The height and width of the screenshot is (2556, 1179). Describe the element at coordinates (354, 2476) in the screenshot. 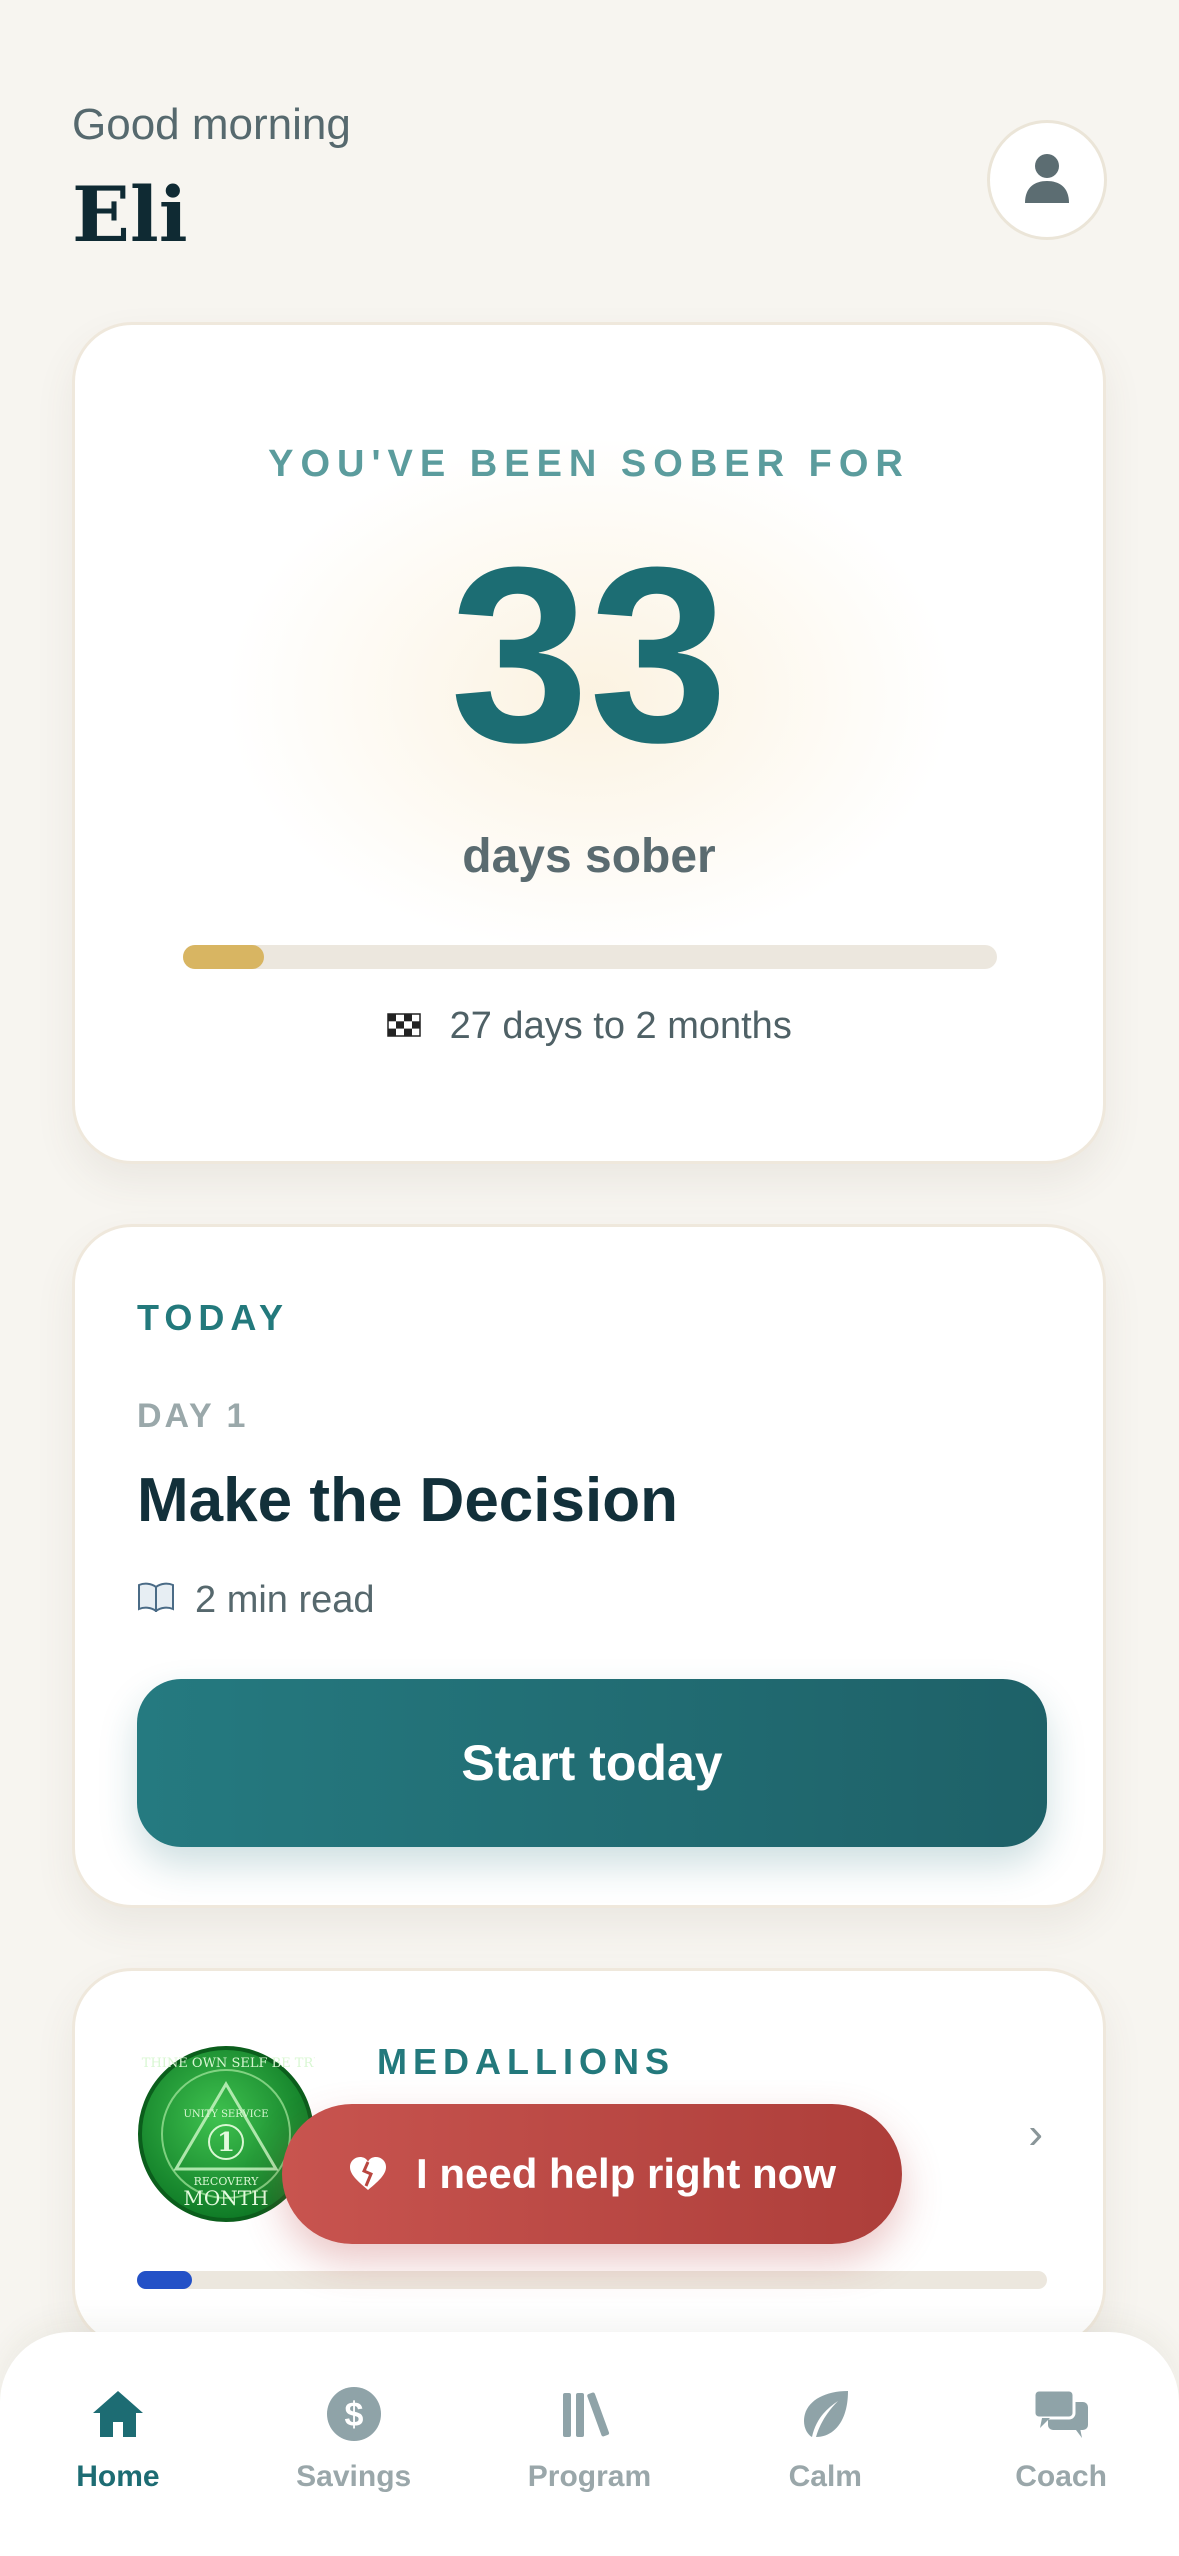

I see `tab-savings-label: Savings` at that location.